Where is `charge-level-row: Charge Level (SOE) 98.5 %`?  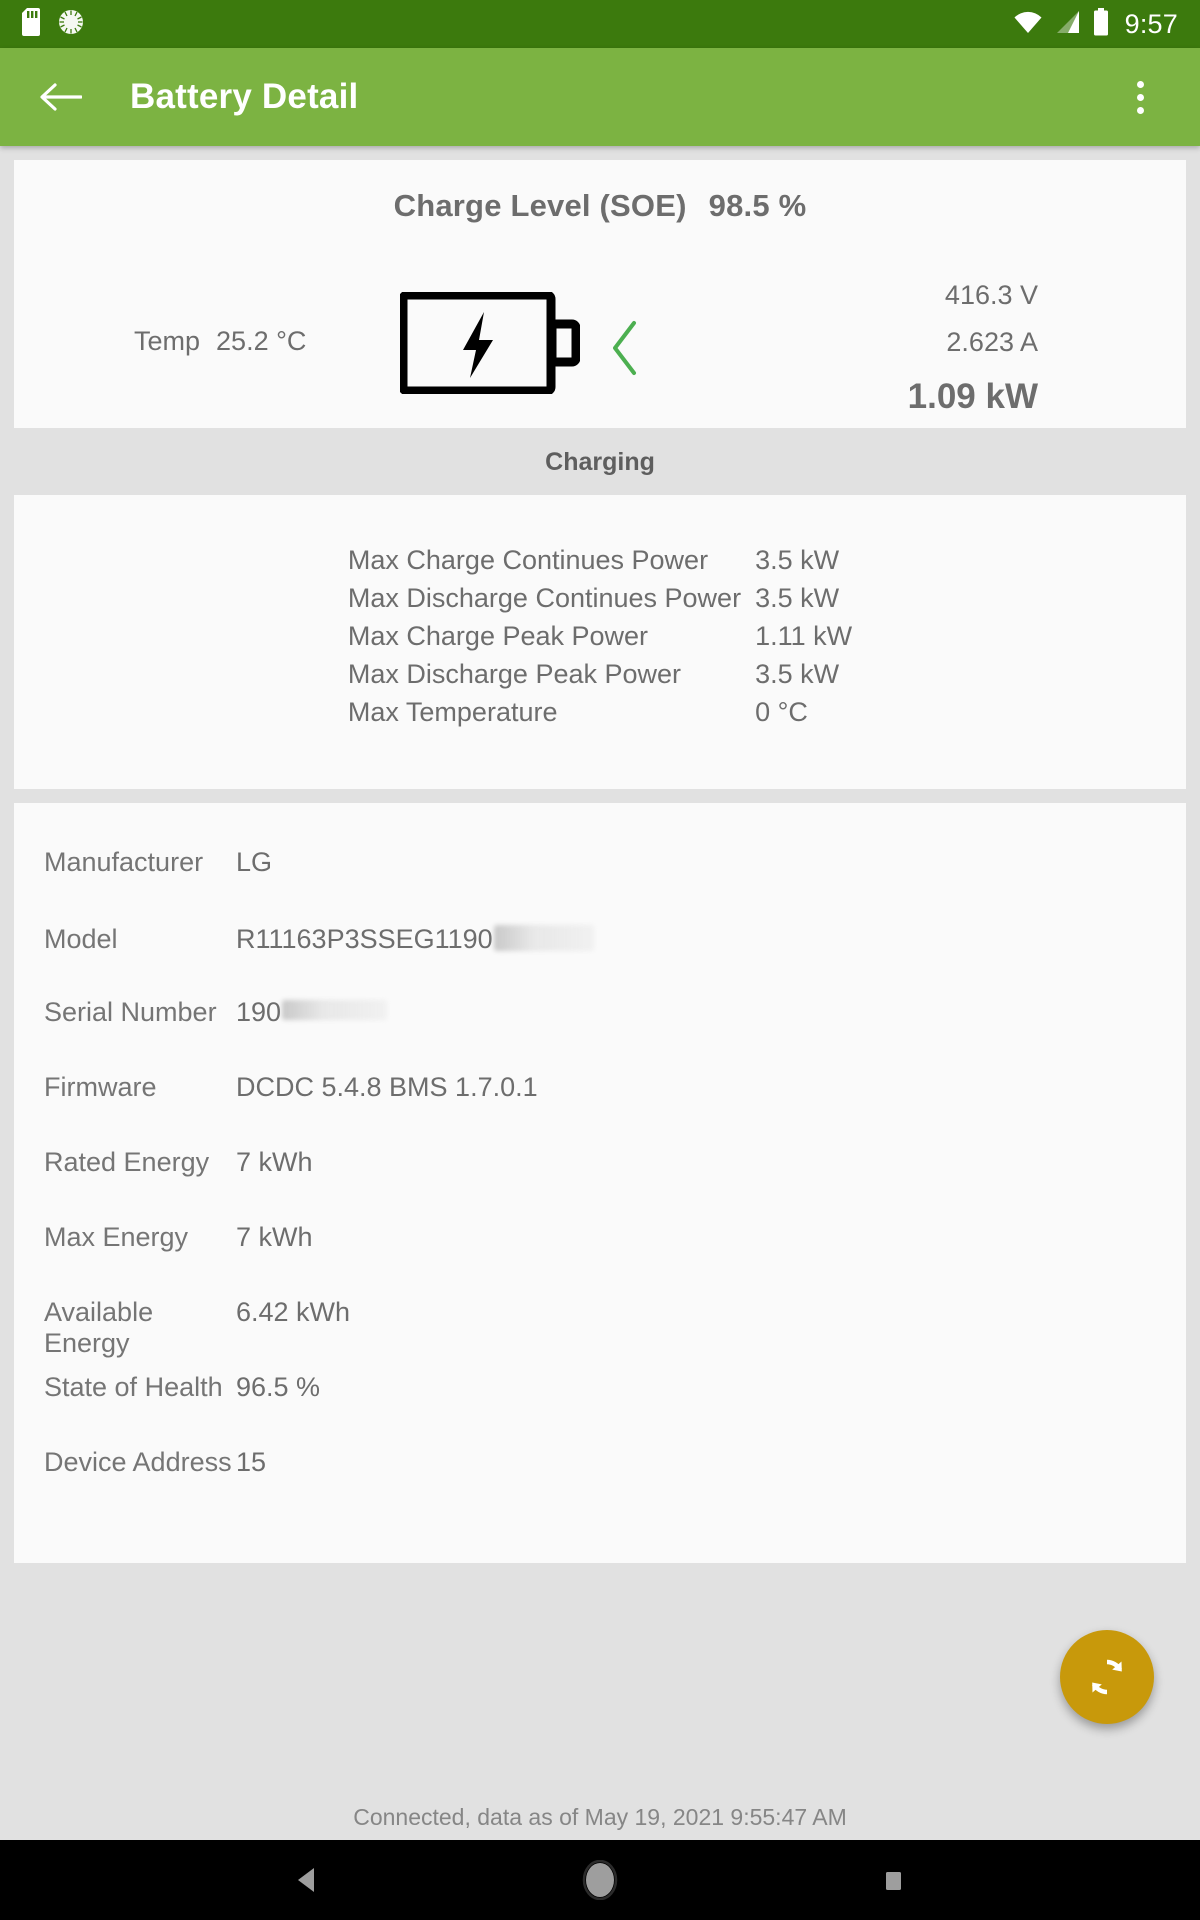
charge-level-row: Charge Level (SOE) 98.5 % is located at coordinates (600, 206).